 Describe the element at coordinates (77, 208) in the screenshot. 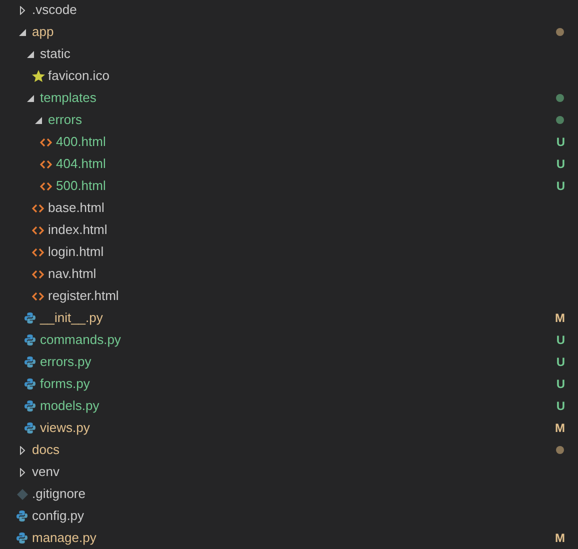

I see `file-name: base.html` at that location.